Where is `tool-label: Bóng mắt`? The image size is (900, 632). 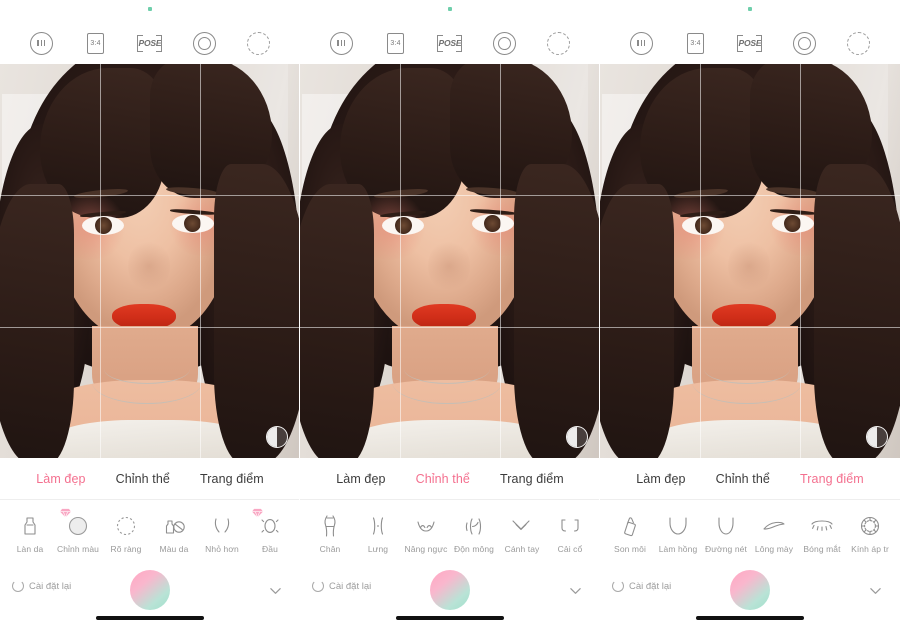
tool-label: Bóng mắt is located at coordinates (822, 549).